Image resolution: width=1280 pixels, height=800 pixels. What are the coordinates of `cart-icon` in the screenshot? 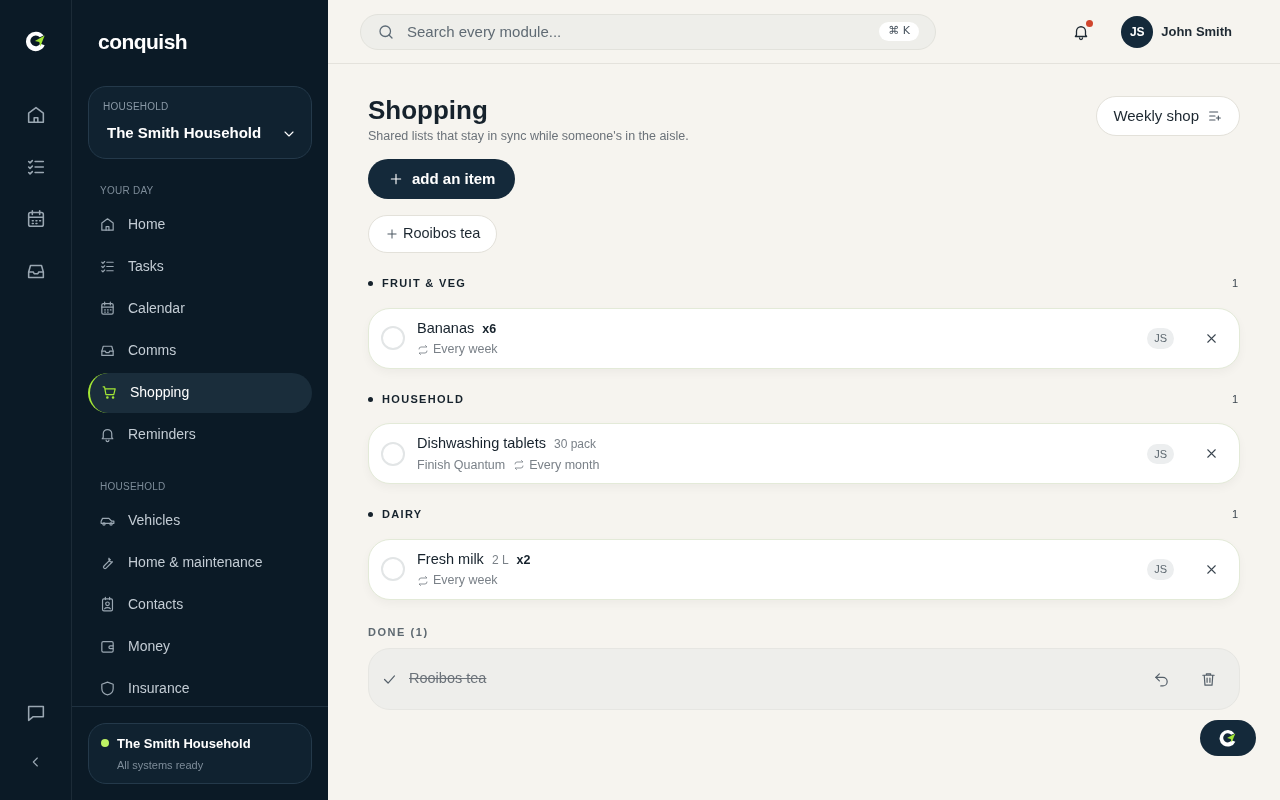 It's located at (109, 392).